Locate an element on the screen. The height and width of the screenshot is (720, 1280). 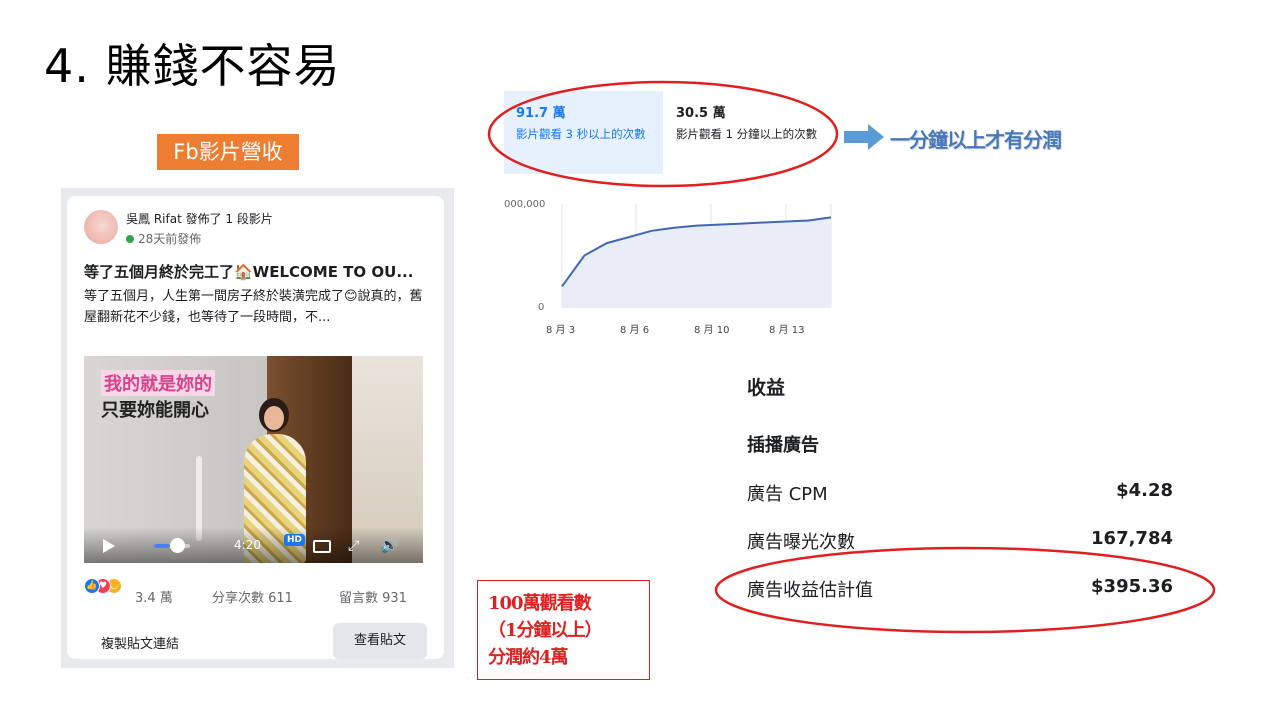
like-icon: 👍 is located at coordinates (92, 586).